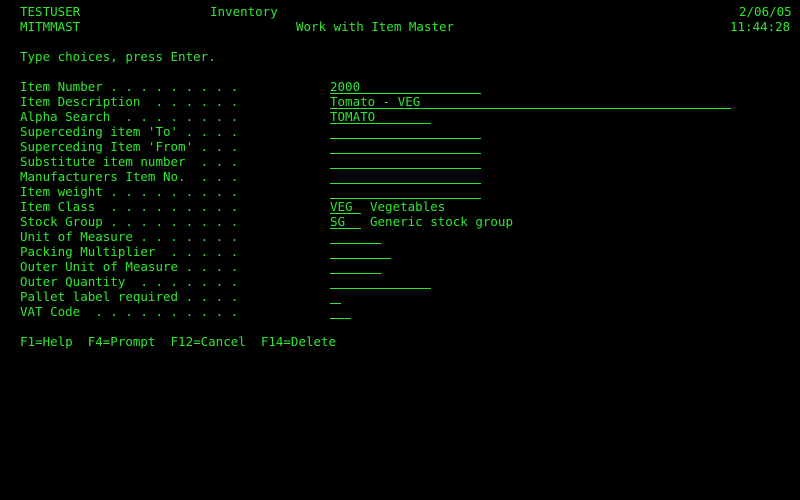 Image resolution: width=800 pixels, height=500 pixels. What do you see at coordinates (129, 251) in the screenshot?
I see `label-packing-multiplier: Packing Multiplier . . . . .` at bounding box center [129, 251].